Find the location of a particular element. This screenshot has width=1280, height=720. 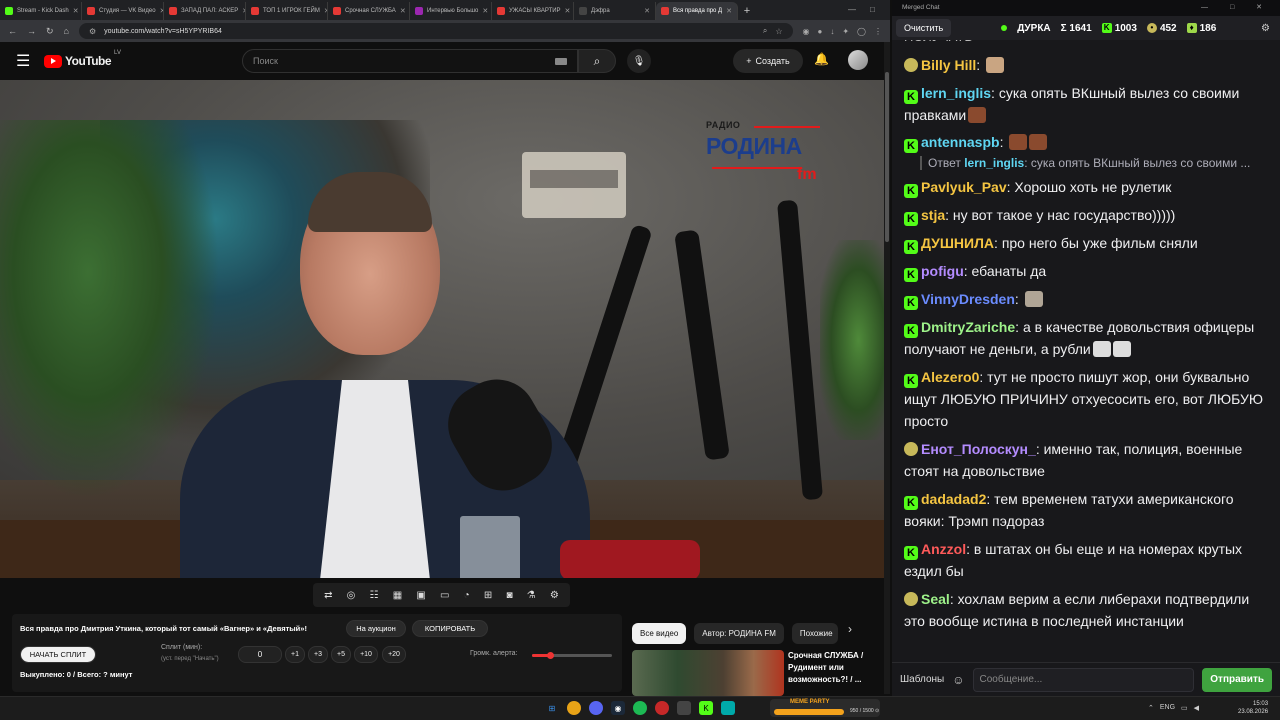

avatar is located at coordinates (858, 60).